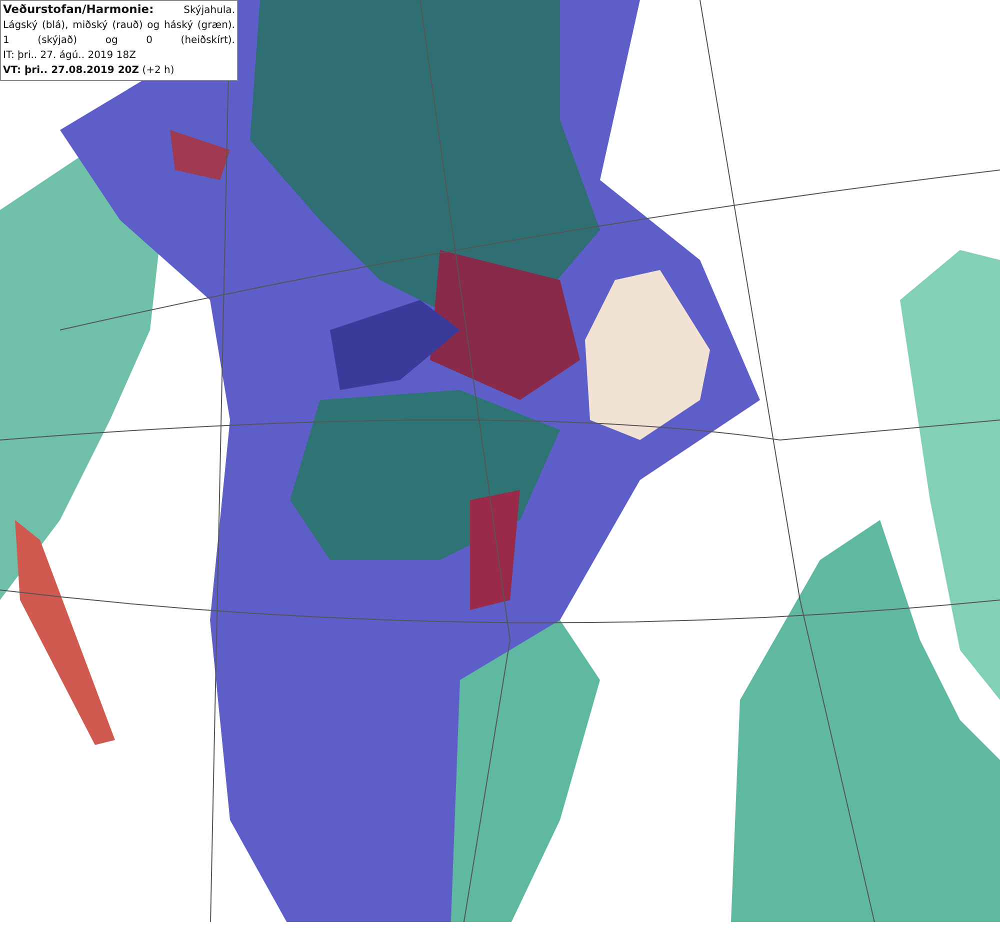  Describe the element at coordinates (209, 11) in the screenshot. I see `legend-subtitle: Skýjahula.` at that location.